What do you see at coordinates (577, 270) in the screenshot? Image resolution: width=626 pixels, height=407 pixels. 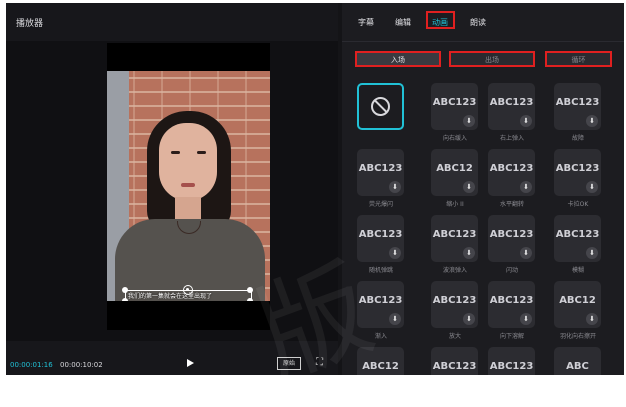 I see `animation-label: 模糊` at bounding box center [577, 270].